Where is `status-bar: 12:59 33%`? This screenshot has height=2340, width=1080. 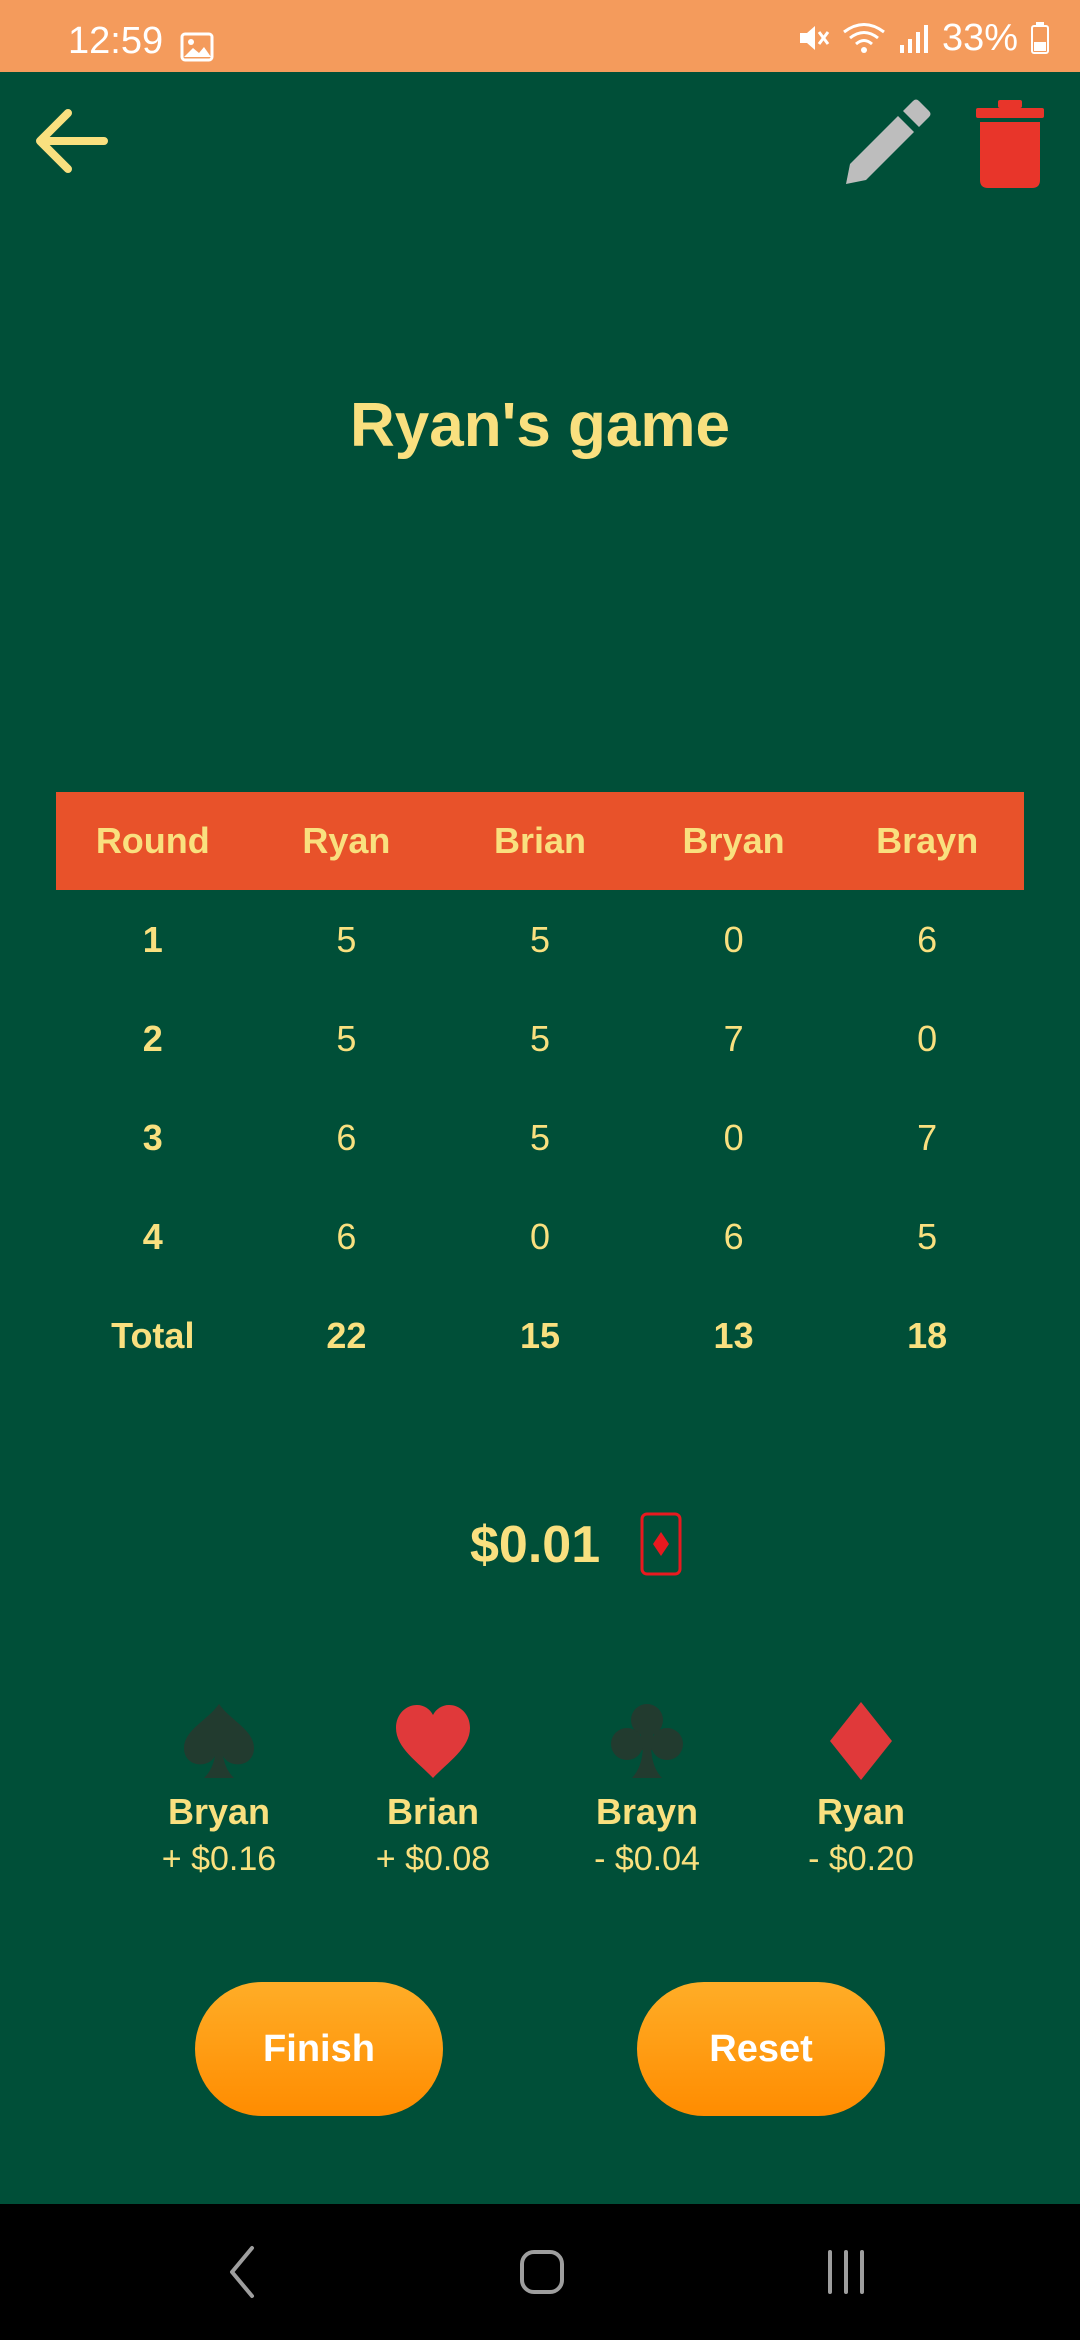
status-bar: 12:59 33% is located at coordinates (540, 36).